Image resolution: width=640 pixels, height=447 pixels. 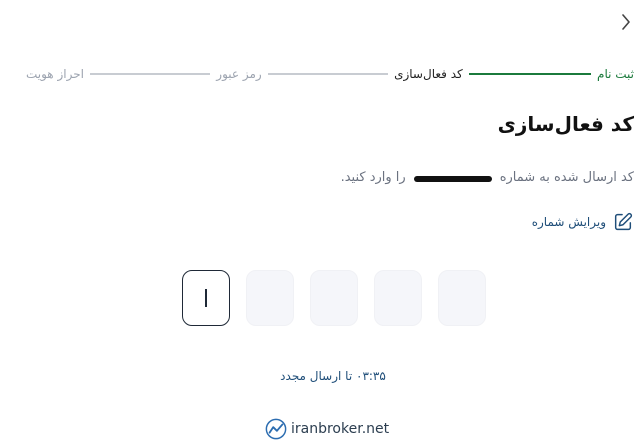 What do you see at coordinates (568, 222) in the screenshot?
I see `edit-number-label: ویرایش شماره` at bounding box center [568, 222].